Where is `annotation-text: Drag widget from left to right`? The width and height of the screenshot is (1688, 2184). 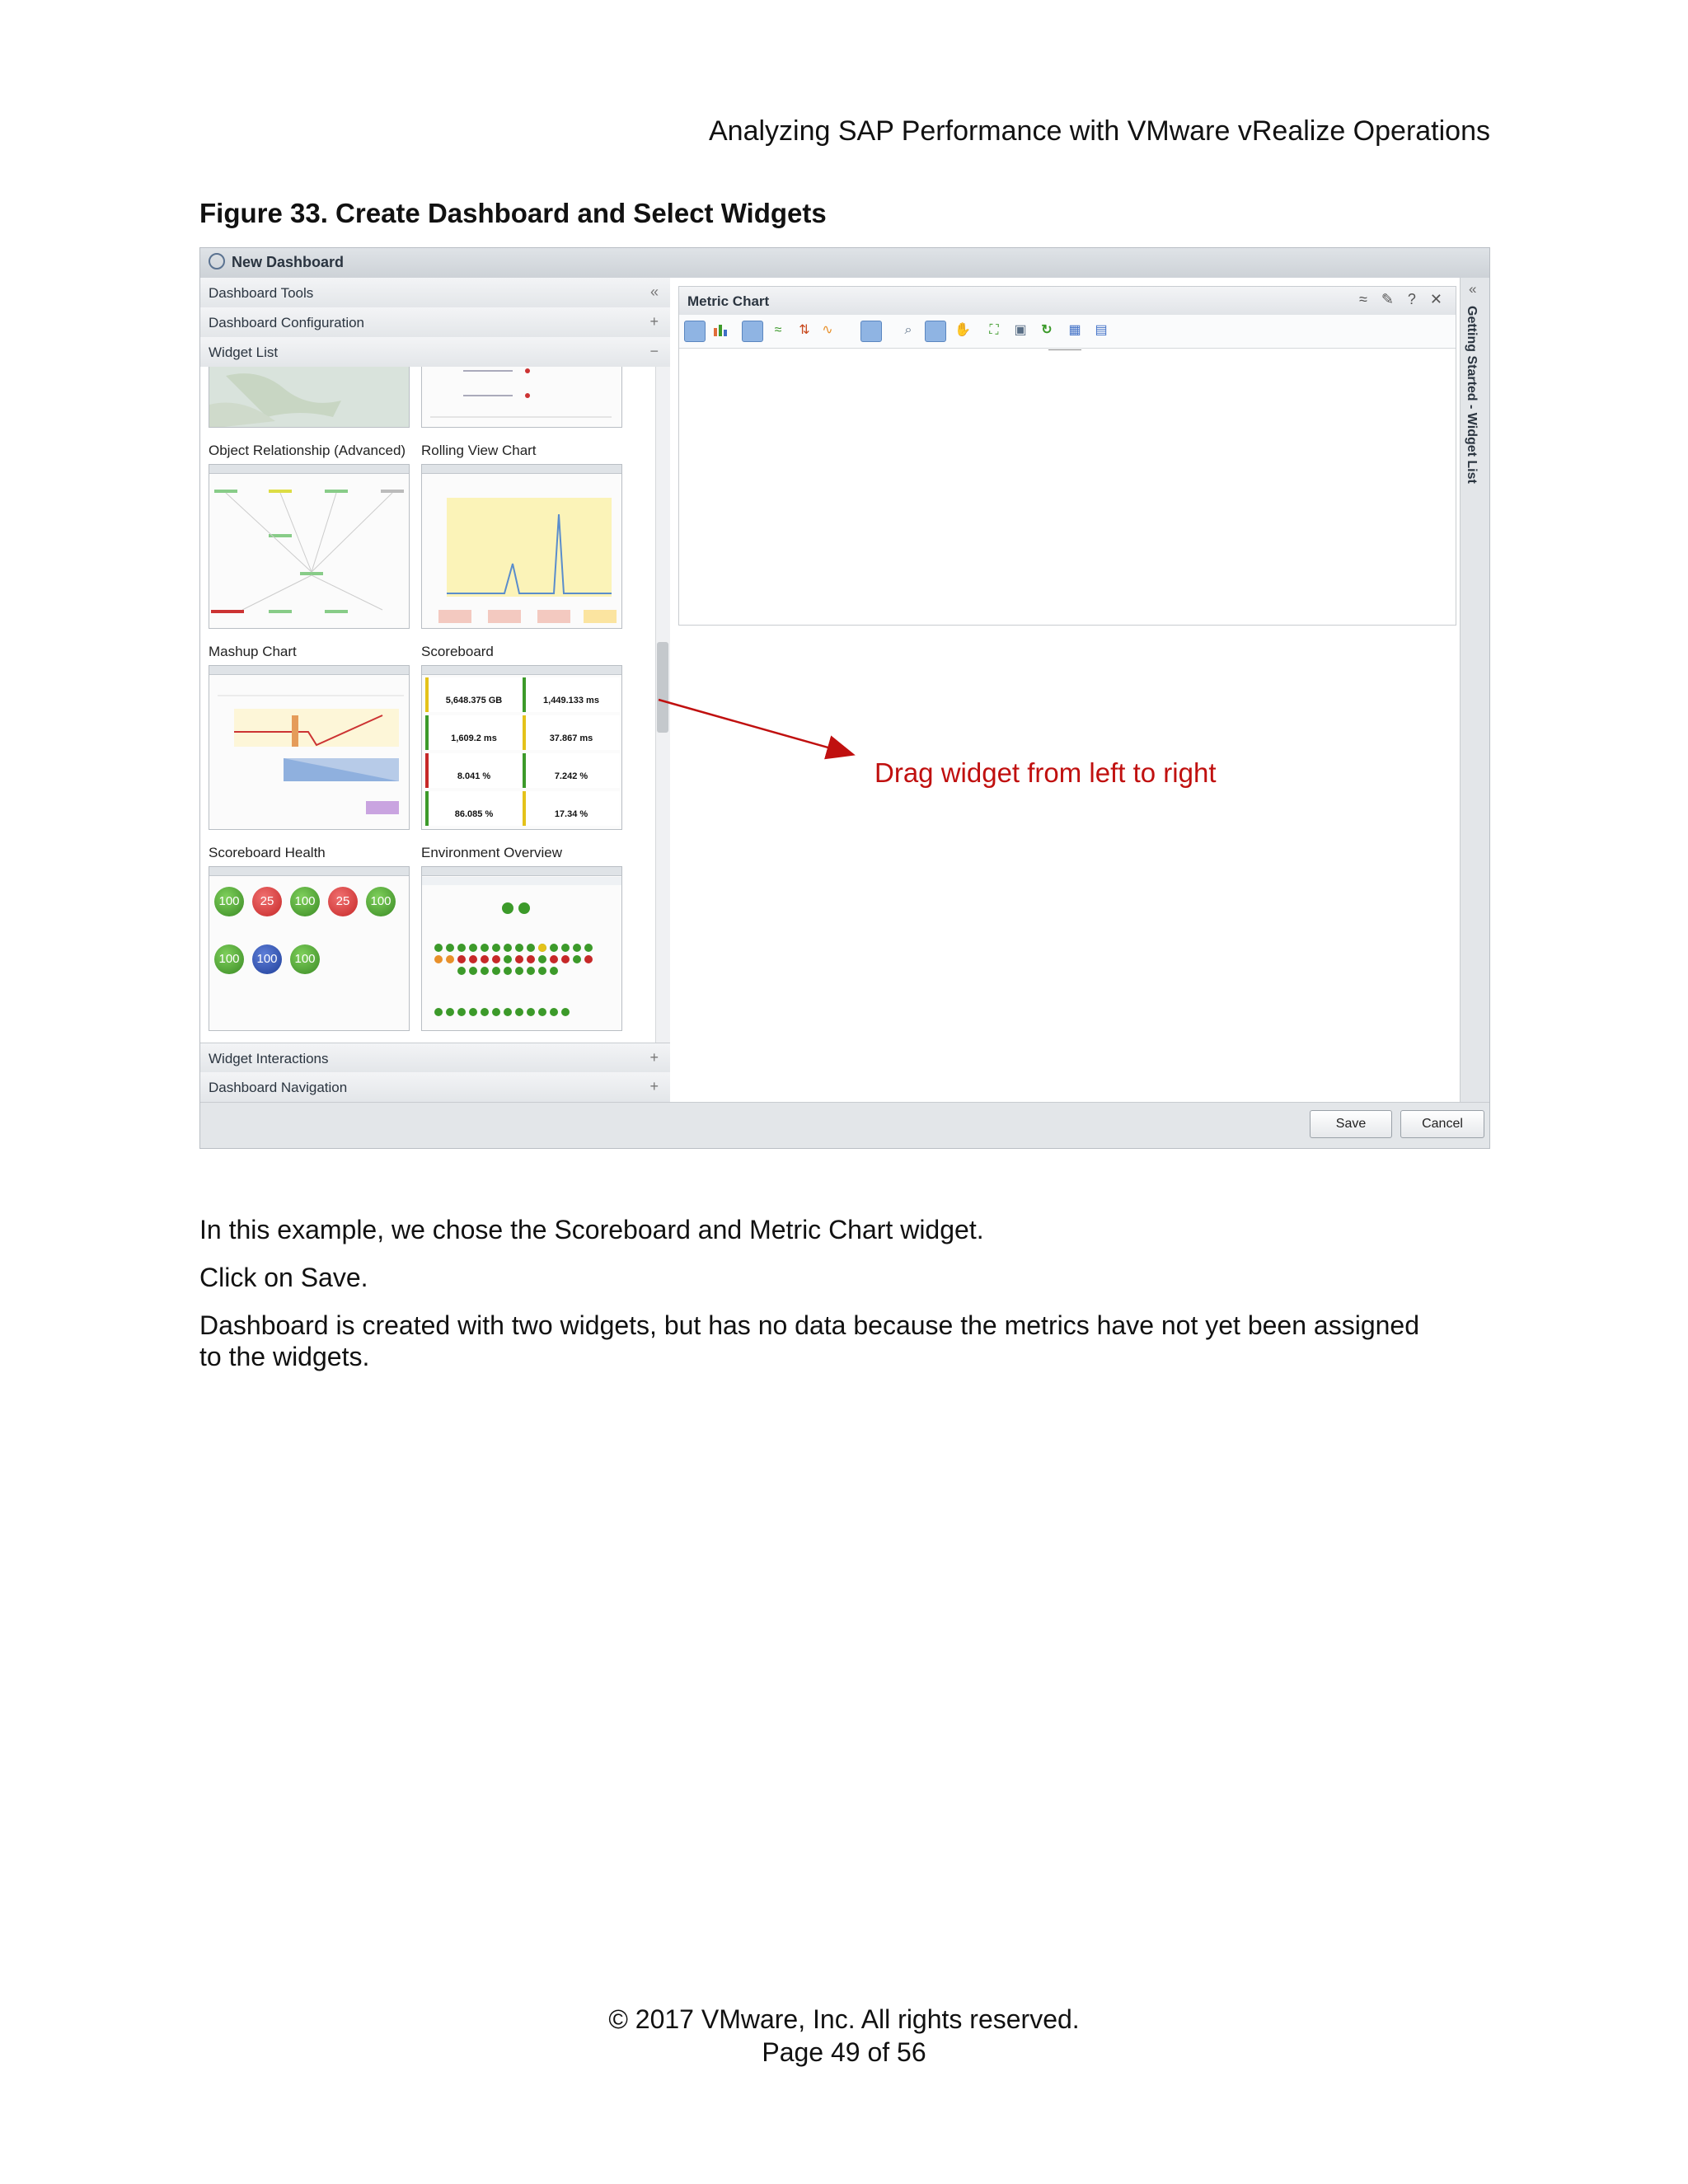
annotation-text: Drag widget from left to right is located at coordinates (1045, 772).